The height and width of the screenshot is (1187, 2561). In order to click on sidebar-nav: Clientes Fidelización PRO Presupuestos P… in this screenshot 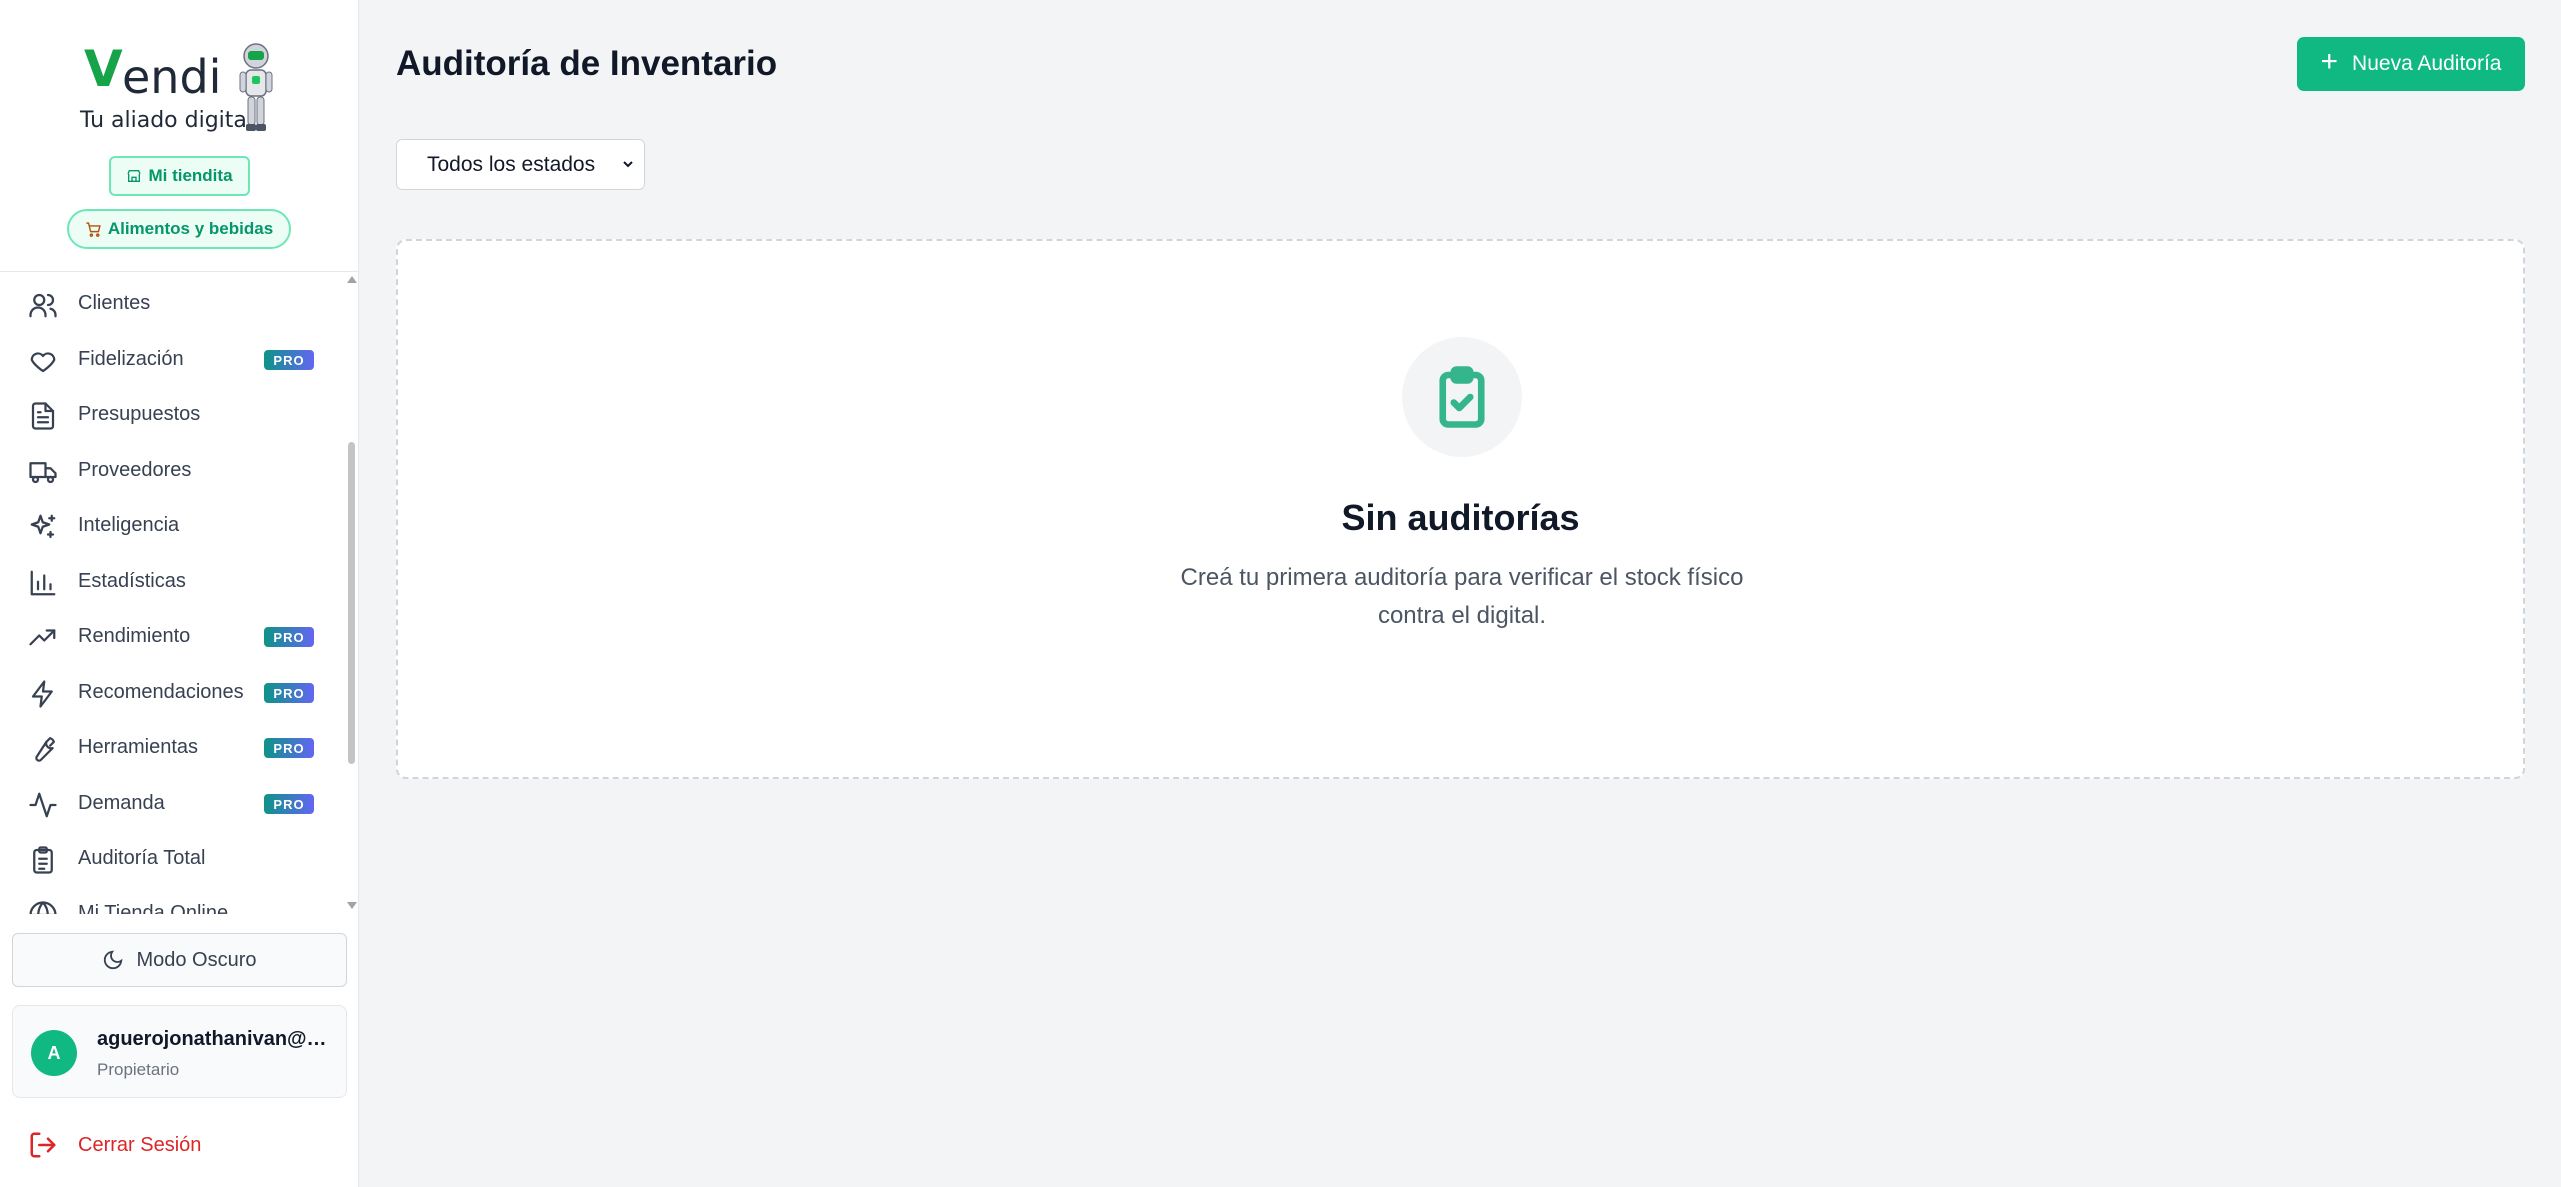, I will do `click(179, 594)`.